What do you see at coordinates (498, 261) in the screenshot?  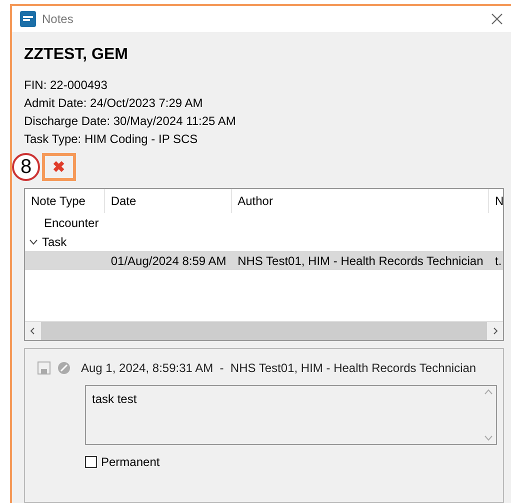 I see `table-cell-text: t.` at bounding box center [498, 261].